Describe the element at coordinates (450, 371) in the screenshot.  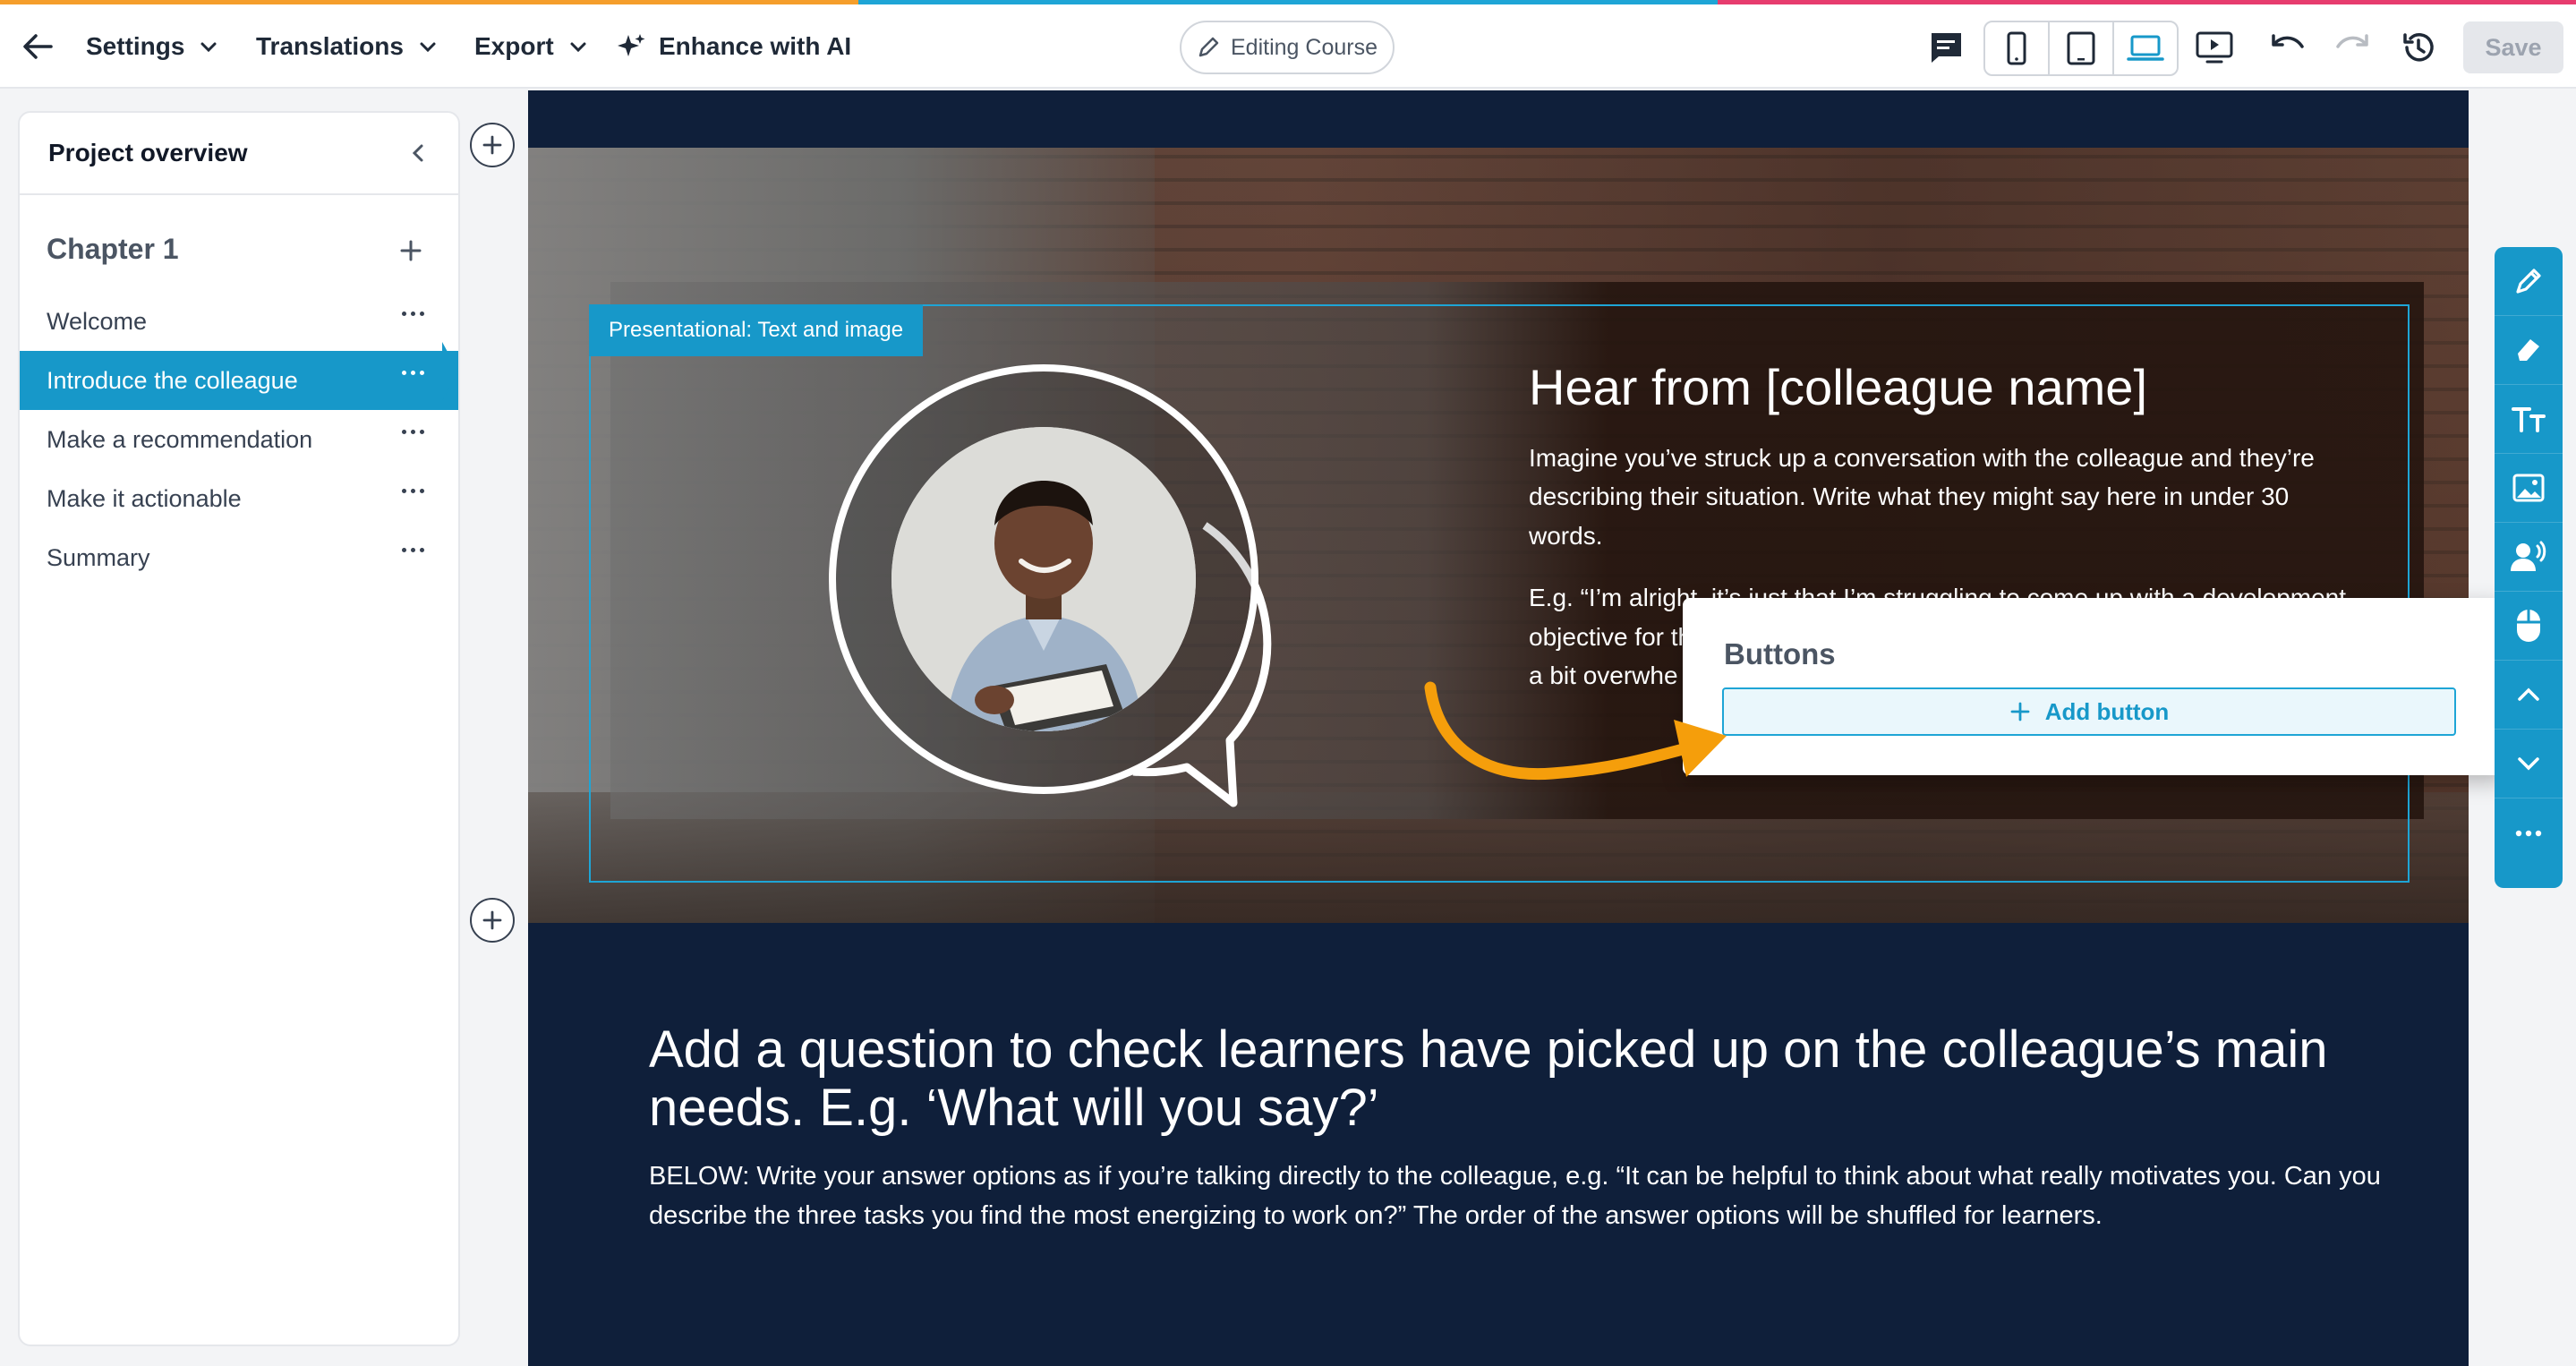
I see `active-item-notch` at that location.